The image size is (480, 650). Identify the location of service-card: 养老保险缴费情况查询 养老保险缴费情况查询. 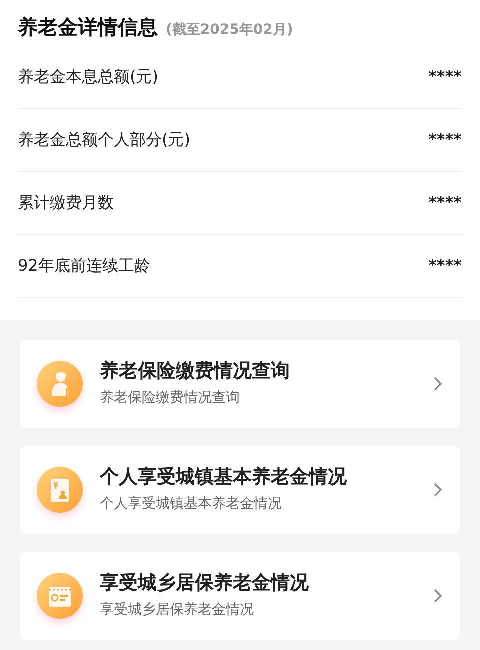
(240, 384).